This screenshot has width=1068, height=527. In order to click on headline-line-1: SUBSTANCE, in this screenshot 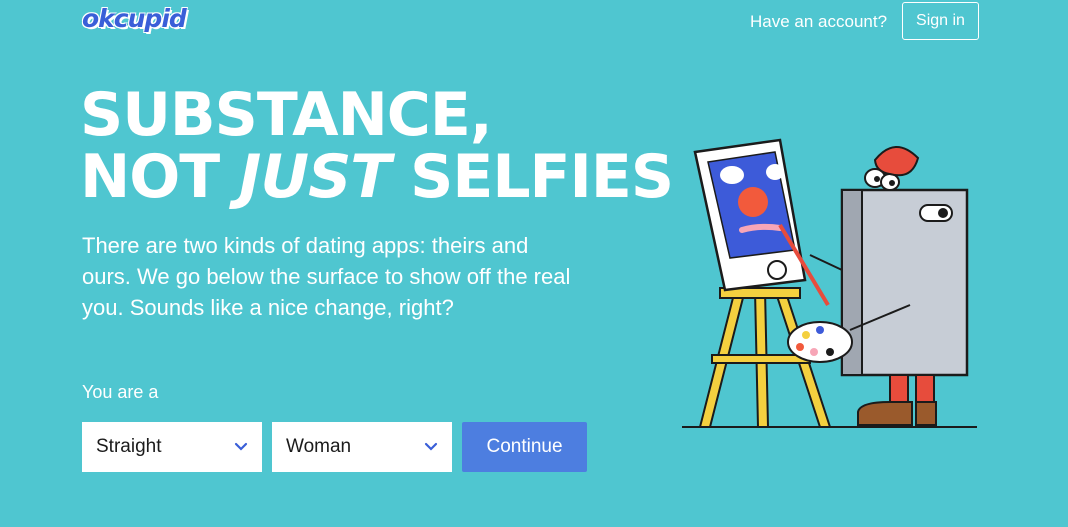, I will do `click(286, 115)`.